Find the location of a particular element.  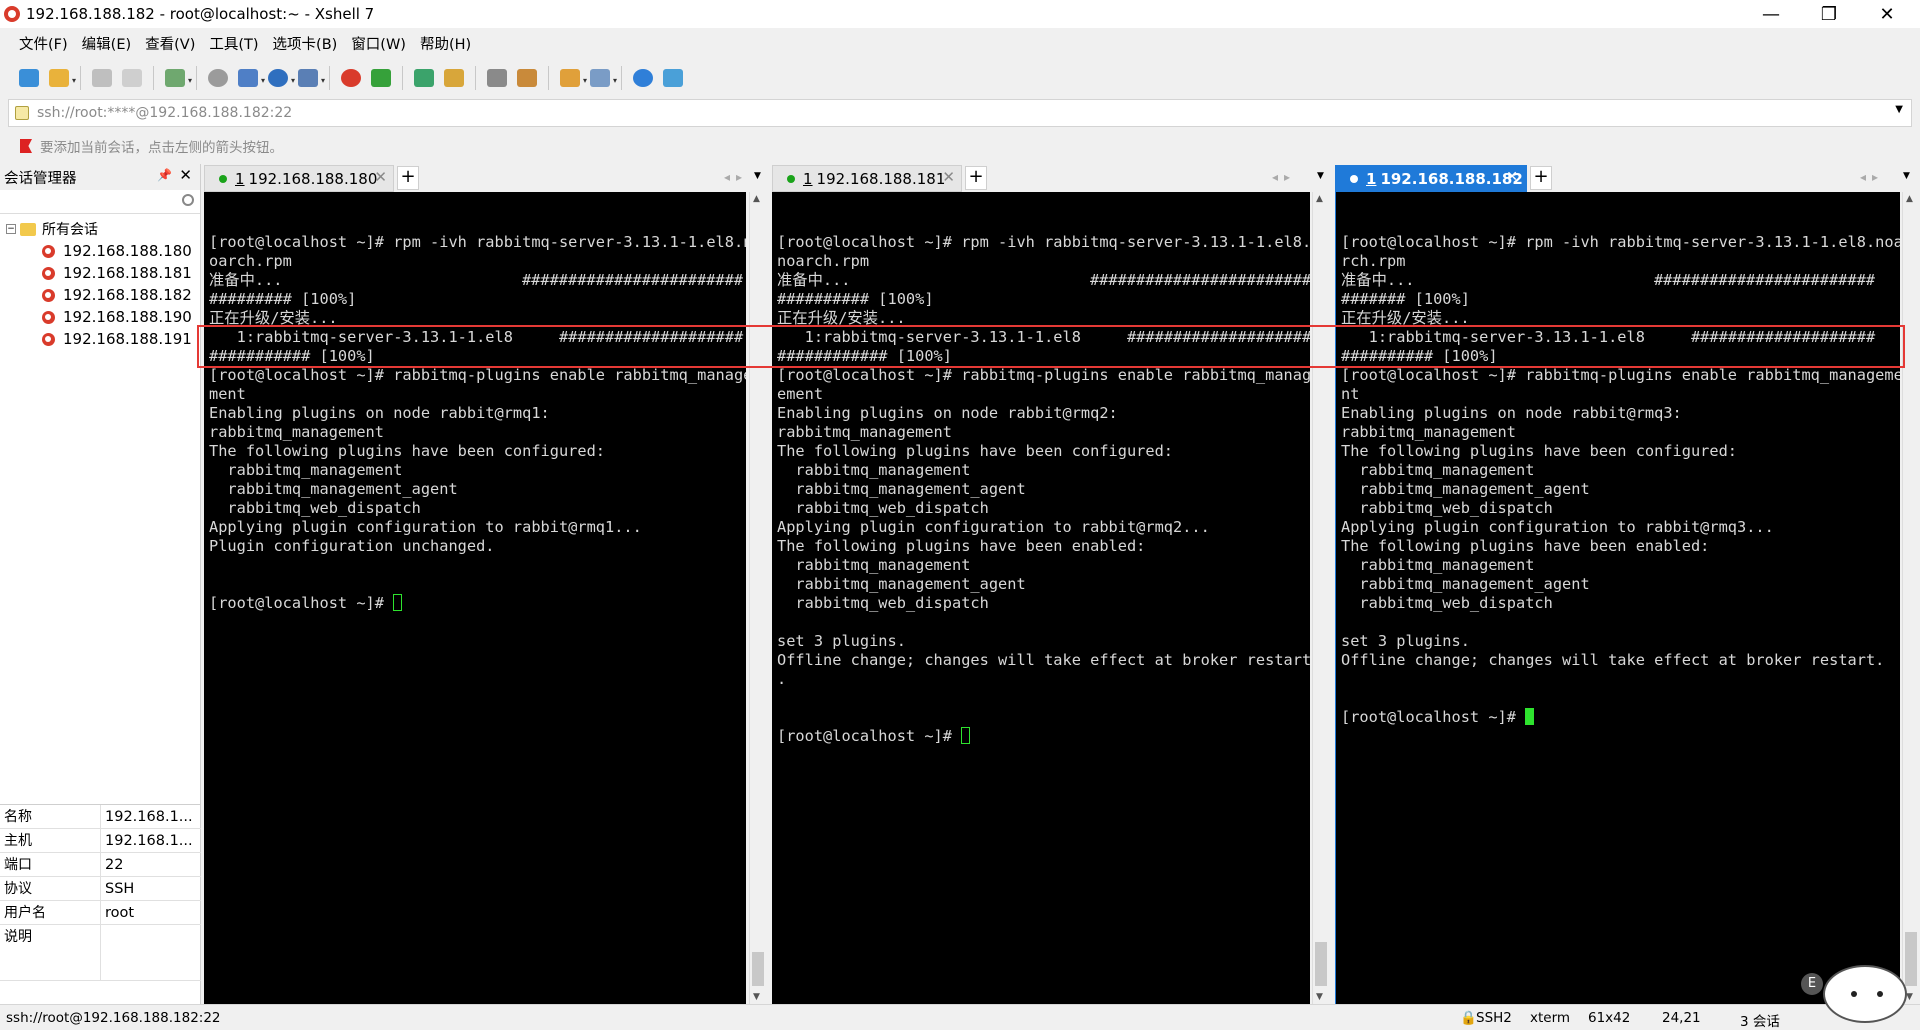

session-item: 192.168.188.190 is located at coordinates (100, 317).